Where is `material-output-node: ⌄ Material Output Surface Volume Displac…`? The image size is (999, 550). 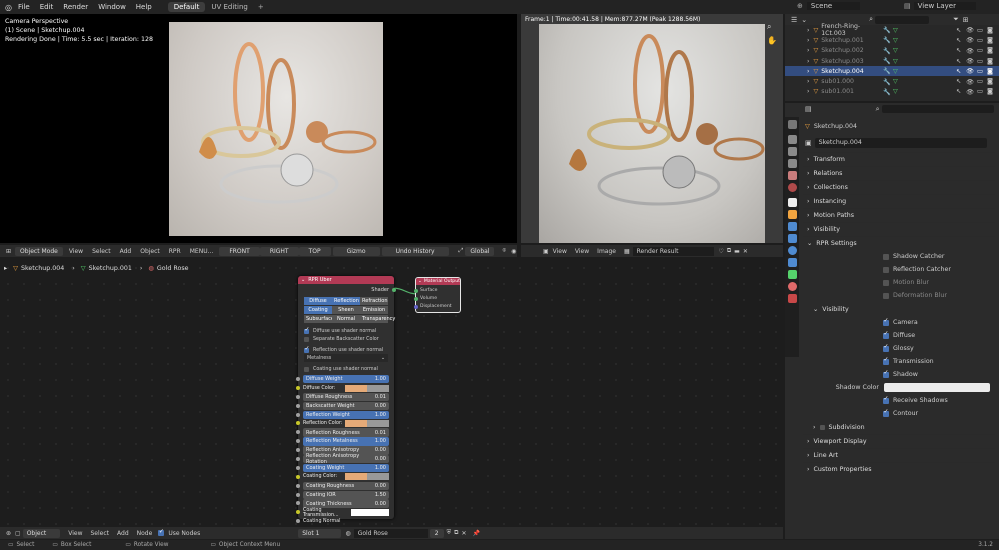
material-output-node: ⌄ Material Output Surface Volume Displac… is located at coordinates (437, 295).